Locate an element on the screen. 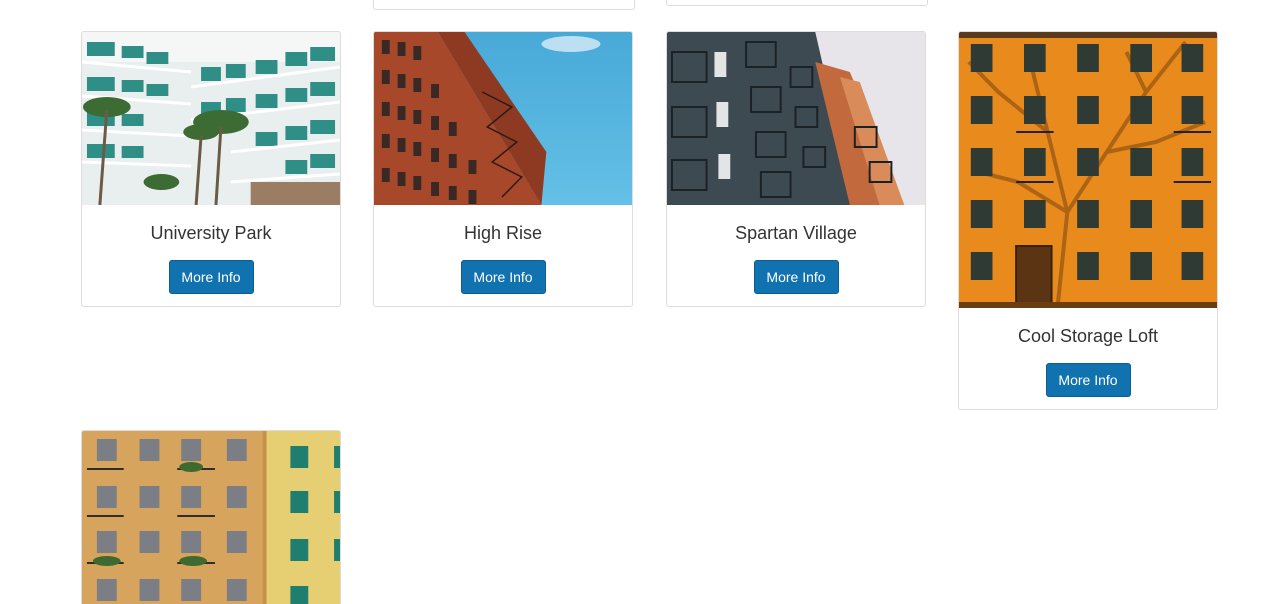  listing-card: High Rise More Info is located at coordinates (503, 169).